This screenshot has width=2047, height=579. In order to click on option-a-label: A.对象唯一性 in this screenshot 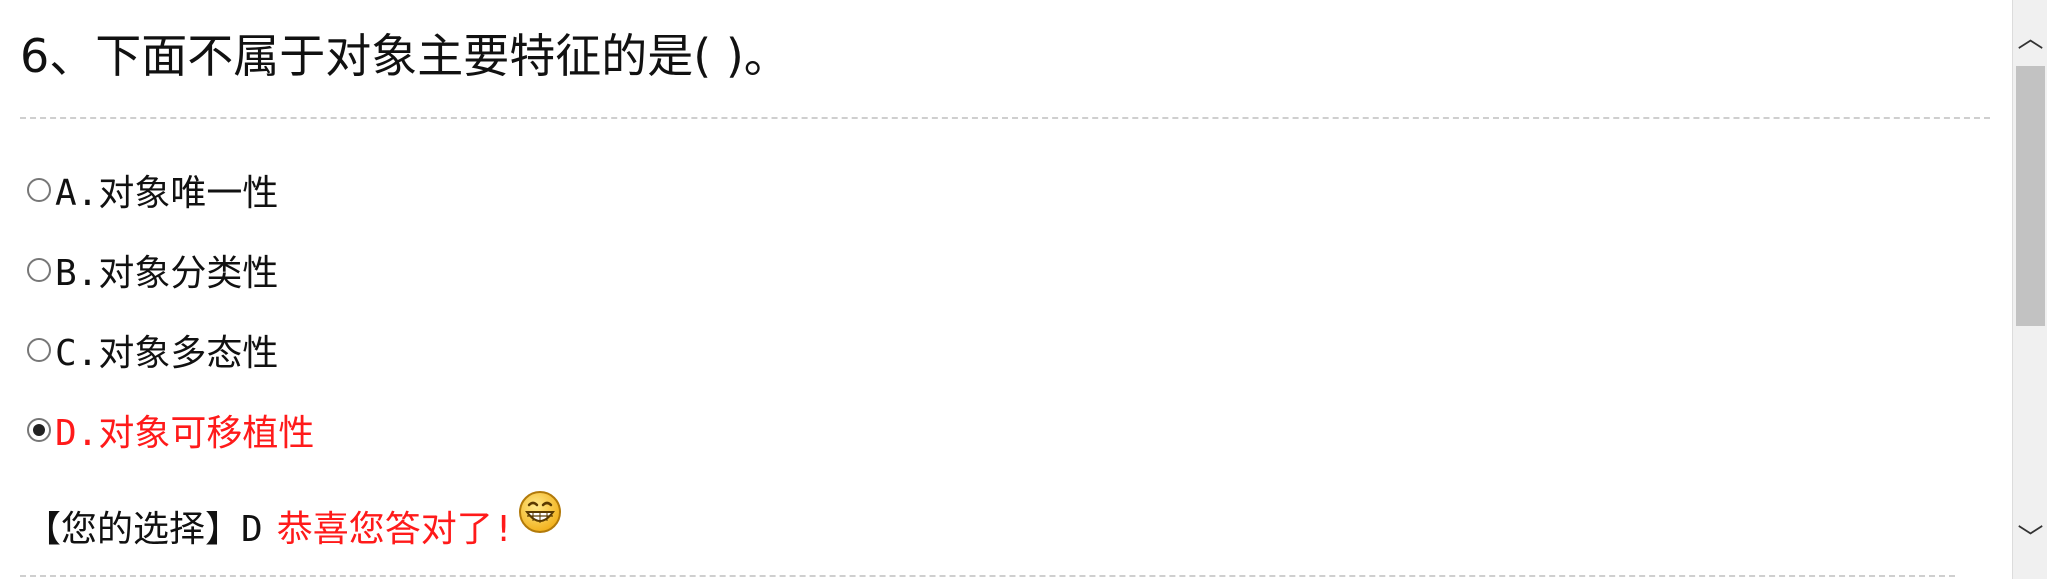, I will do `click(167, 193)`.